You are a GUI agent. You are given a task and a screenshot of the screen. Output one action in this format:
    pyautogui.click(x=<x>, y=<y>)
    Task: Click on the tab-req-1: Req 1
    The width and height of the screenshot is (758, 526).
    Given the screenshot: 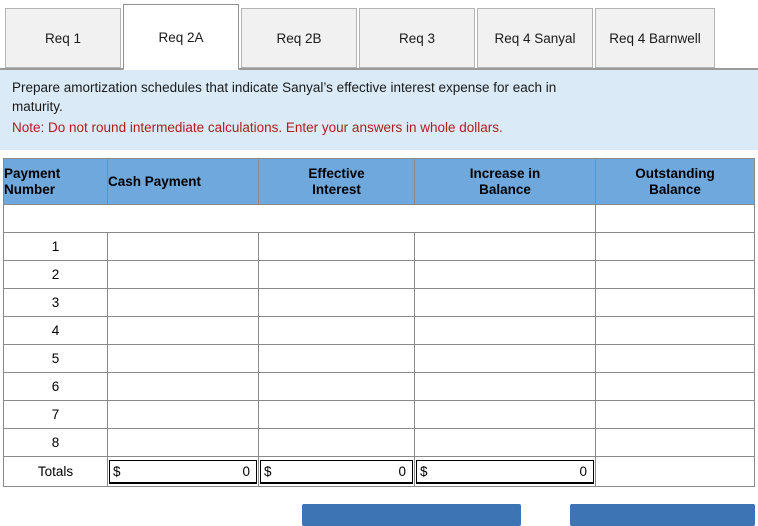 What is the action you would take?
    pyautogui.click(x=63, y=38)
    